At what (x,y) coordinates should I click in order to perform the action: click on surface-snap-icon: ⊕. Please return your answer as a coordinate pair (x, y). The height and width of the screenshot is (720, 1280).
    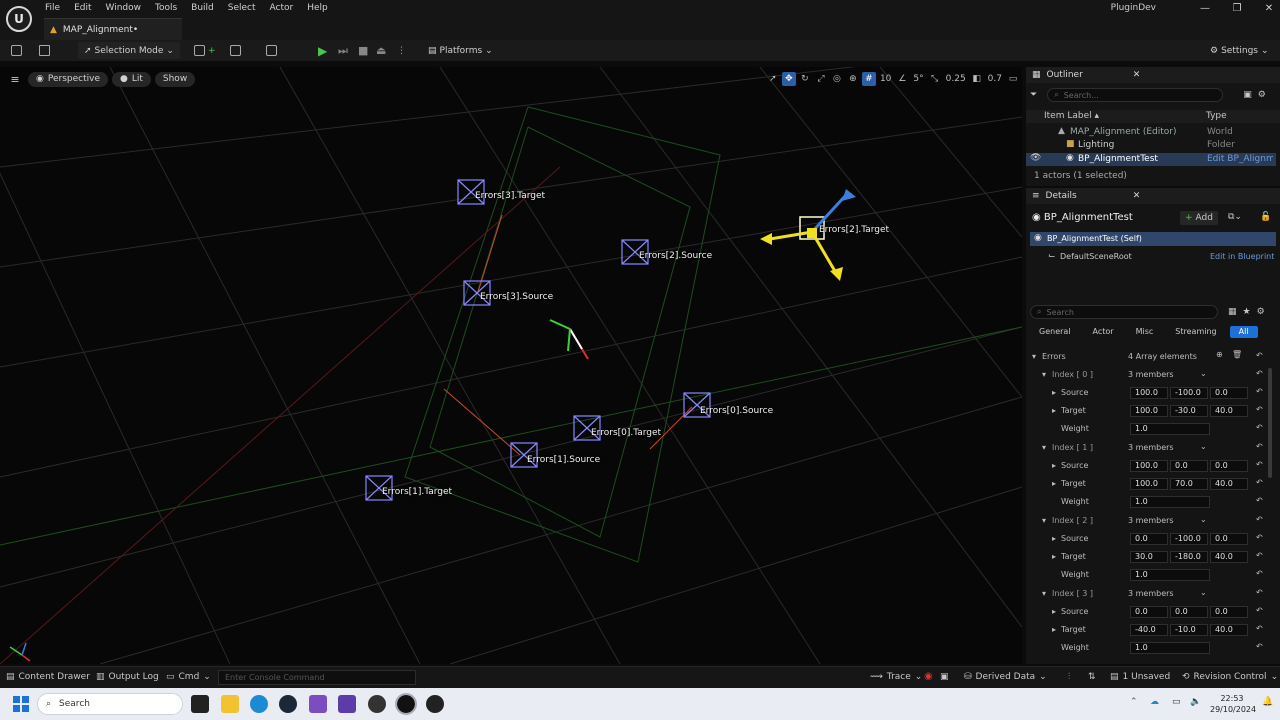
    Looking at the image, I should click on (853, 79).